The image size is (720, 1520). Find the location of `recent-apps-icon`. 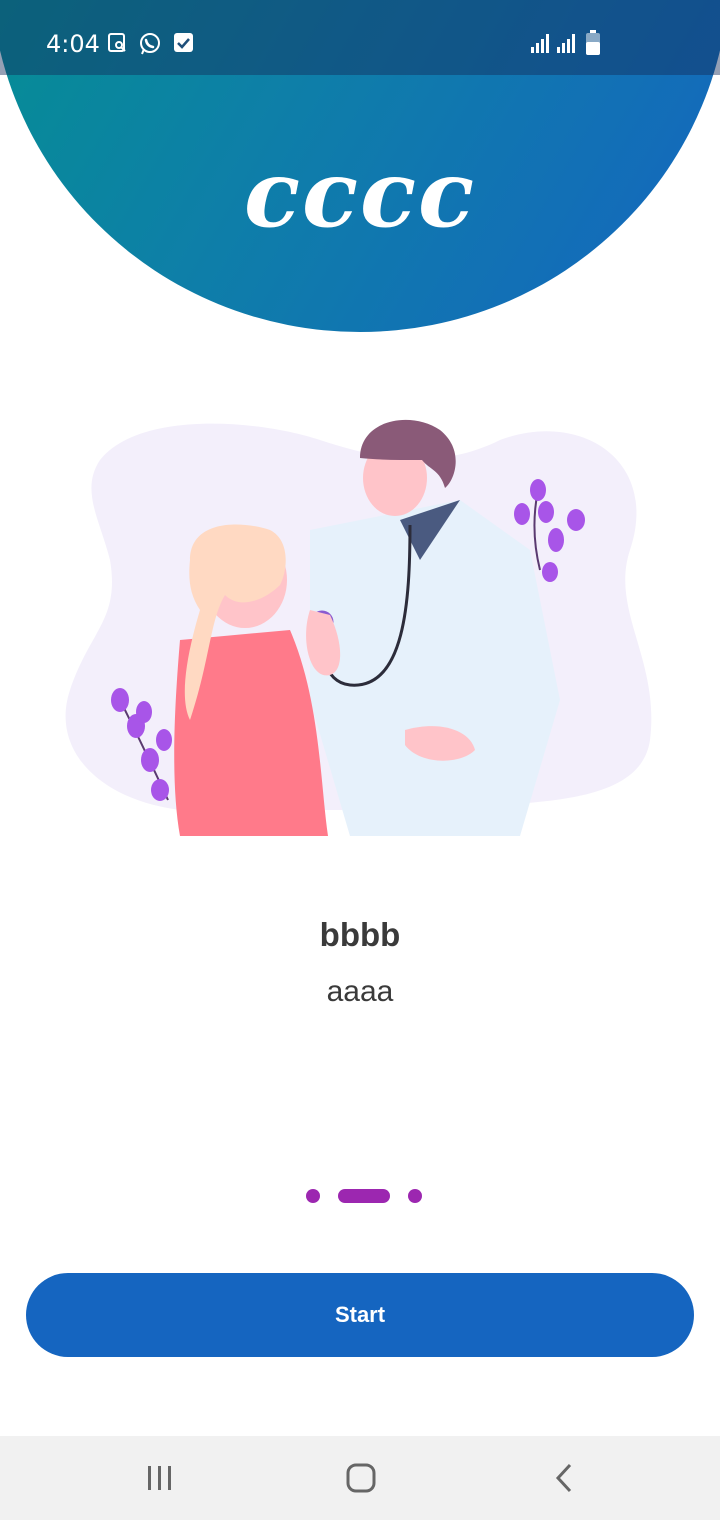

recent-apps-icon is located at coordinates (160, 1478).